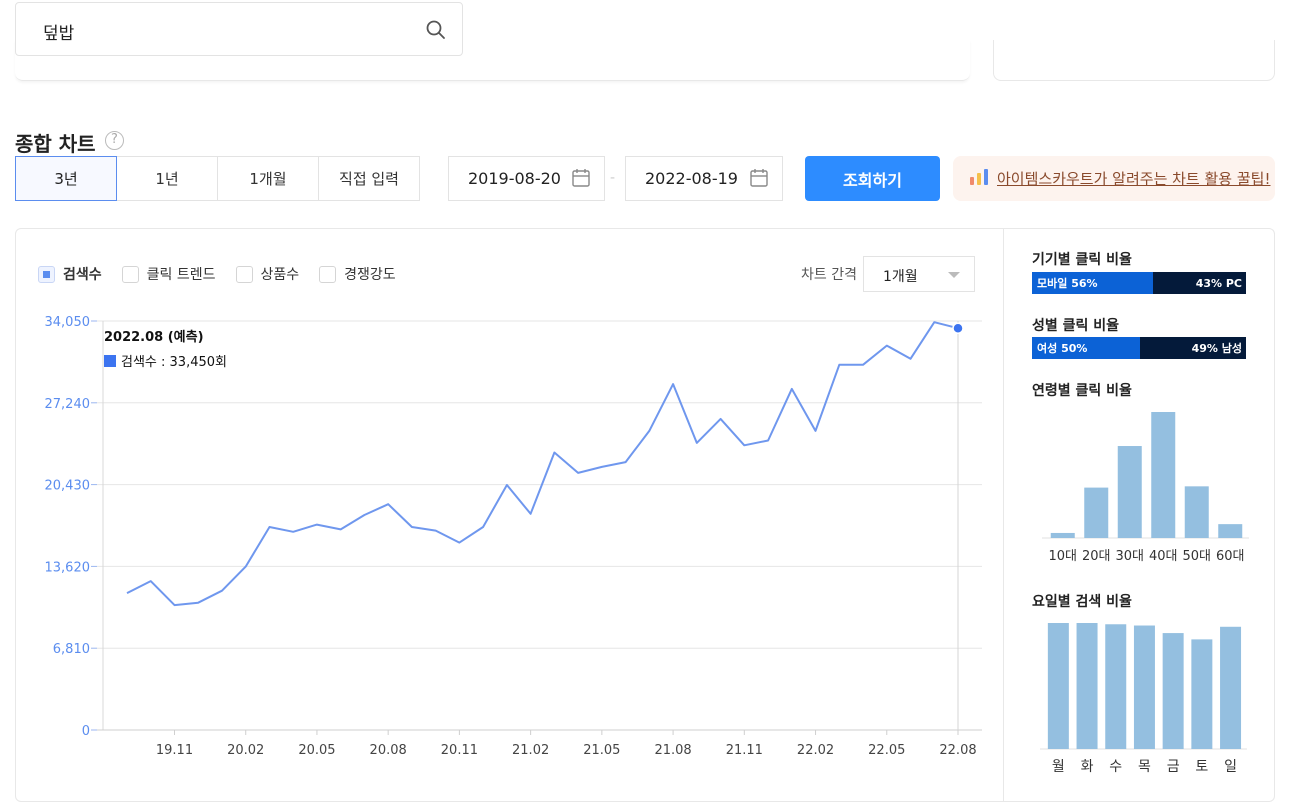 The width and height of the screenshot is (1295, 811). What do you see at coordinates (68, 404) in the screenshot?
I see `y-tick-label: 27,240` at bounding box center [68, 404].